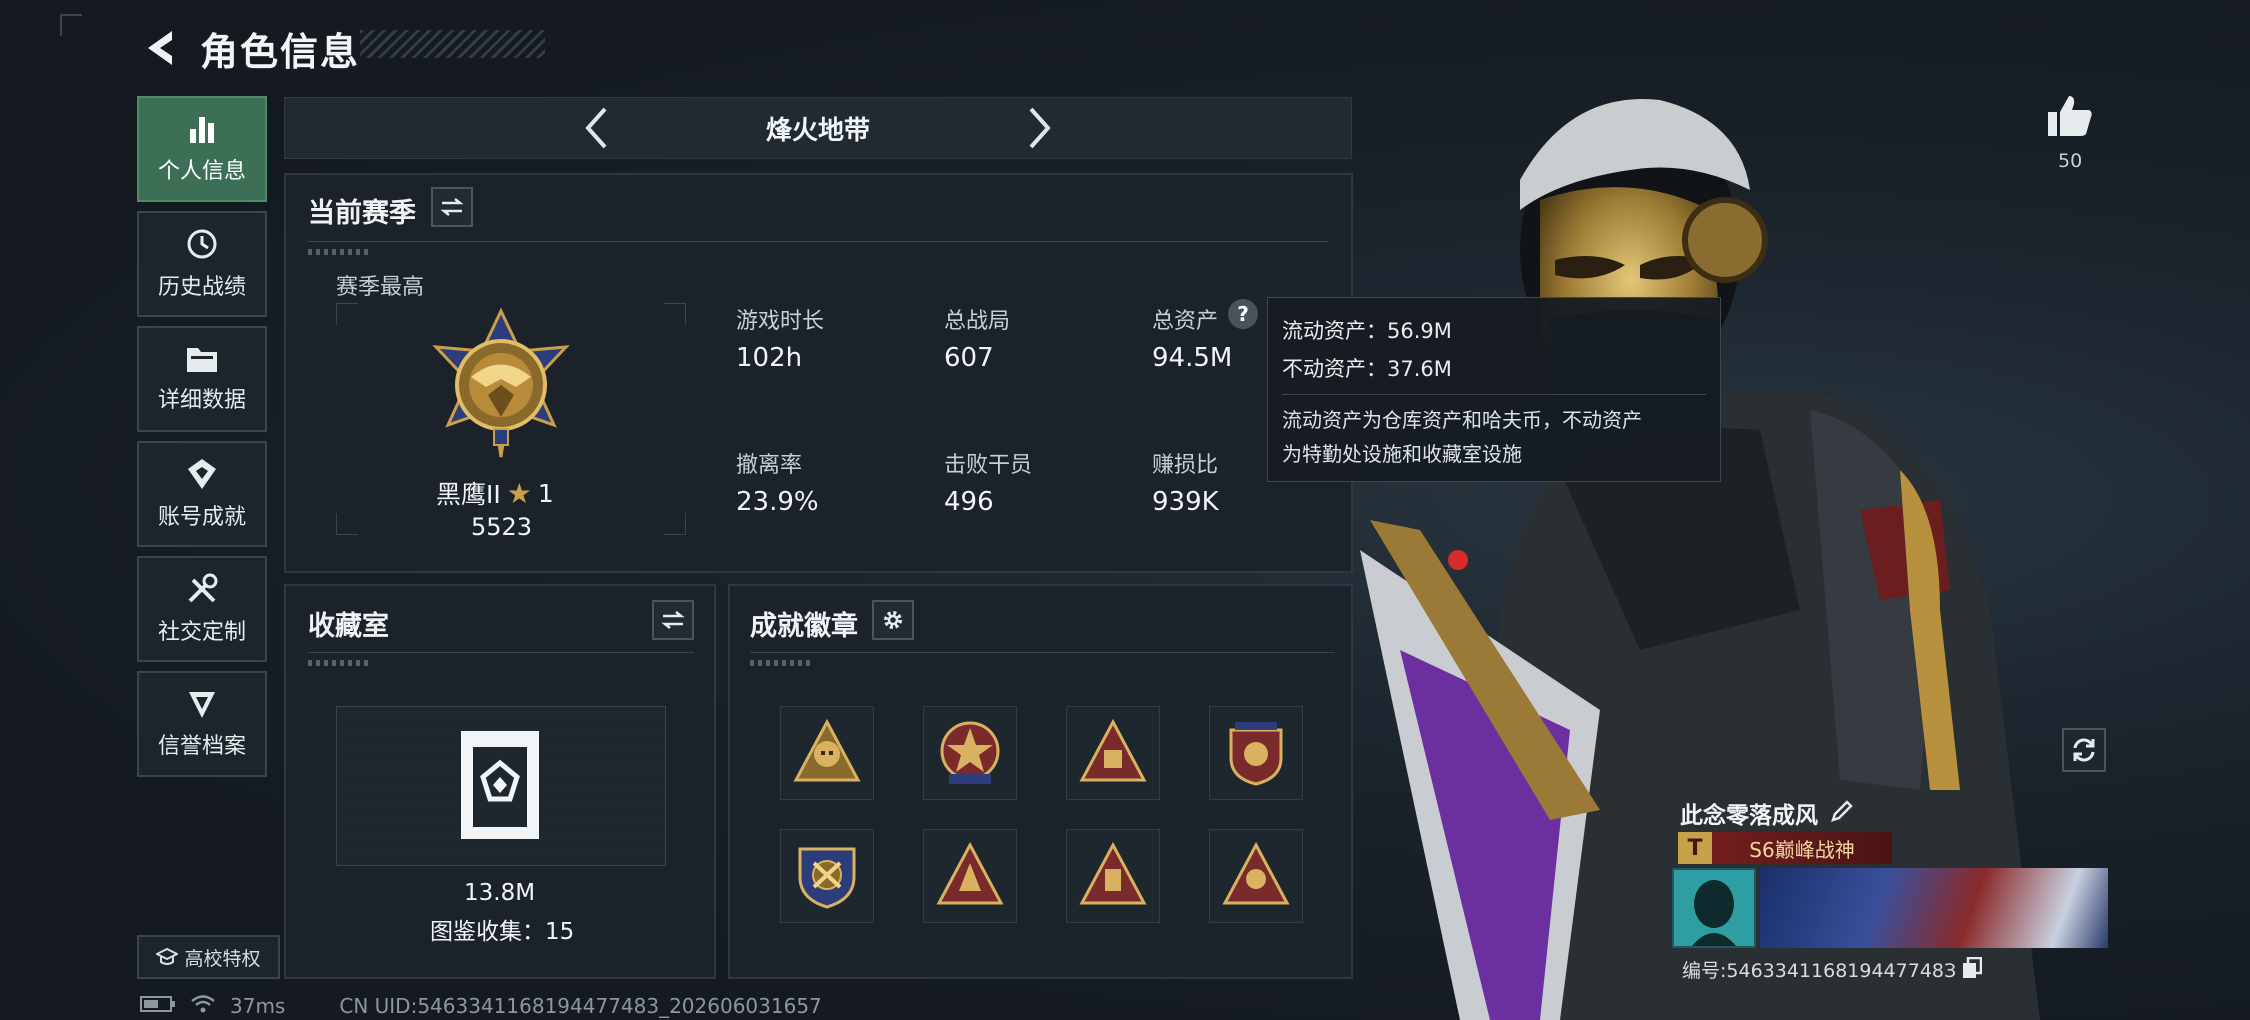  What do you see at coordinates (1243, 314) in the screenshot?
I see `help-question-icon: ?` at bounding box center [1243, 314].